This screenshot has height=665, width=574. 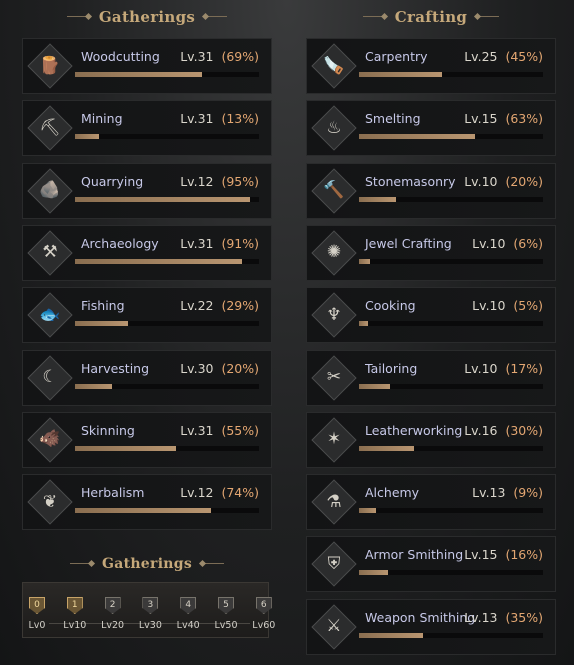 I want to click on skill-card-alchemy: ⚗ Alchemy Lv.13 (9%), so click(x=431, y=502).